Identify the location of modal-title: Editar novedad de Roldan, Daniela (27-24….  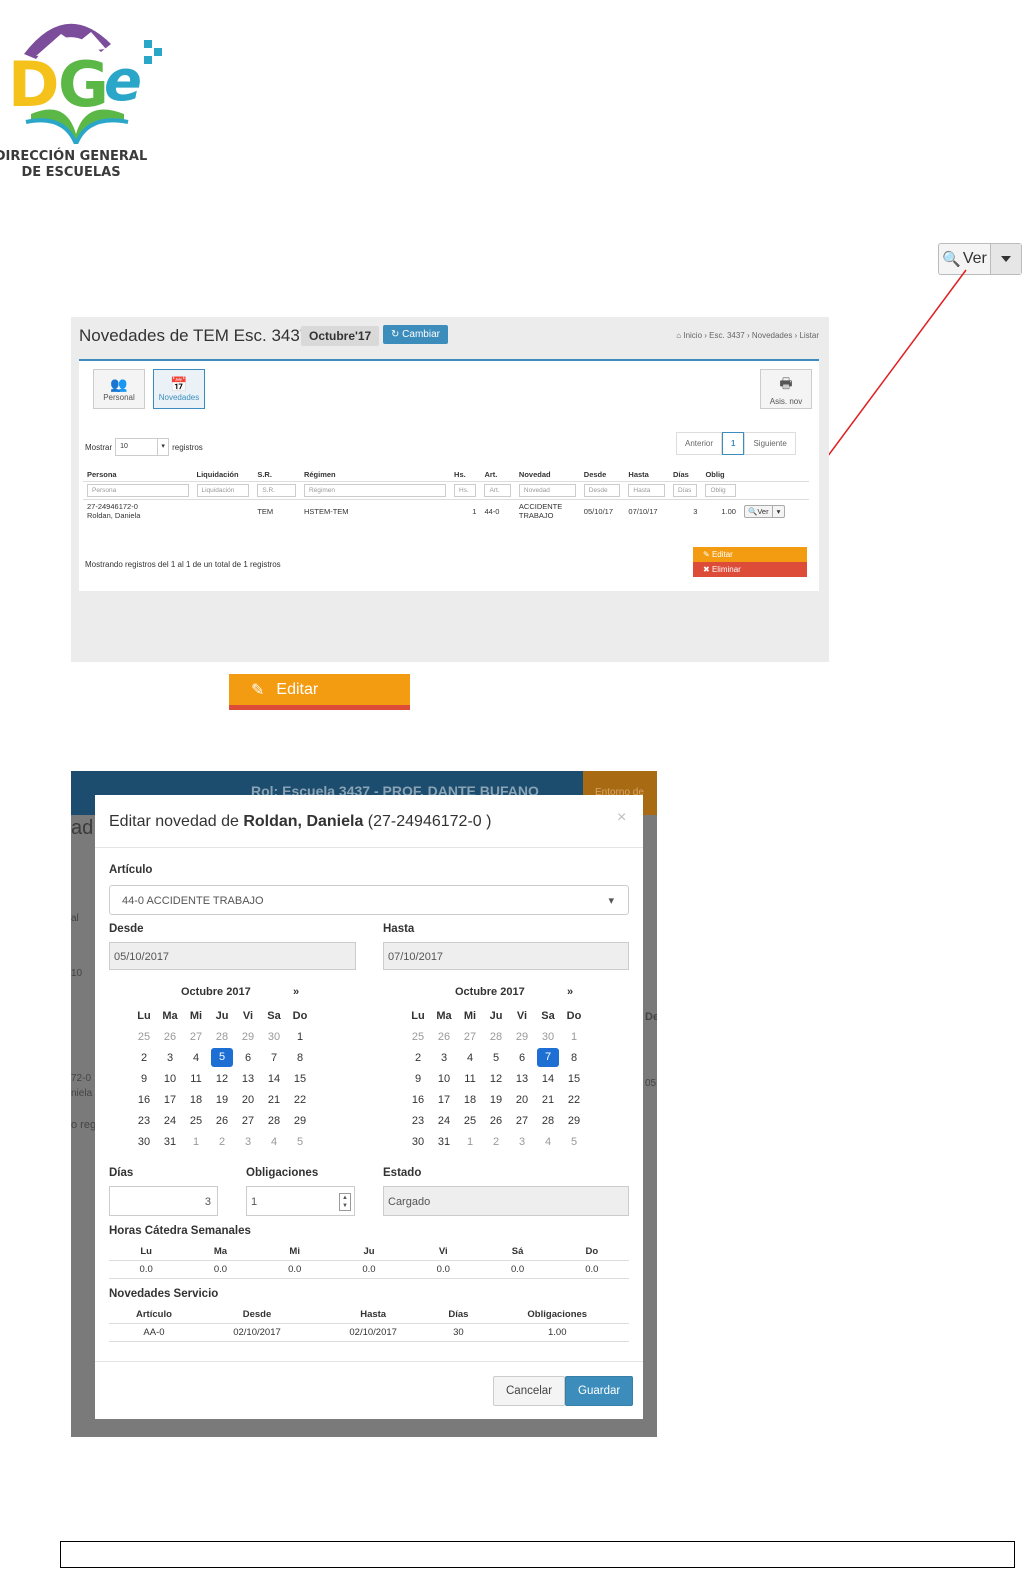
(300, 822).